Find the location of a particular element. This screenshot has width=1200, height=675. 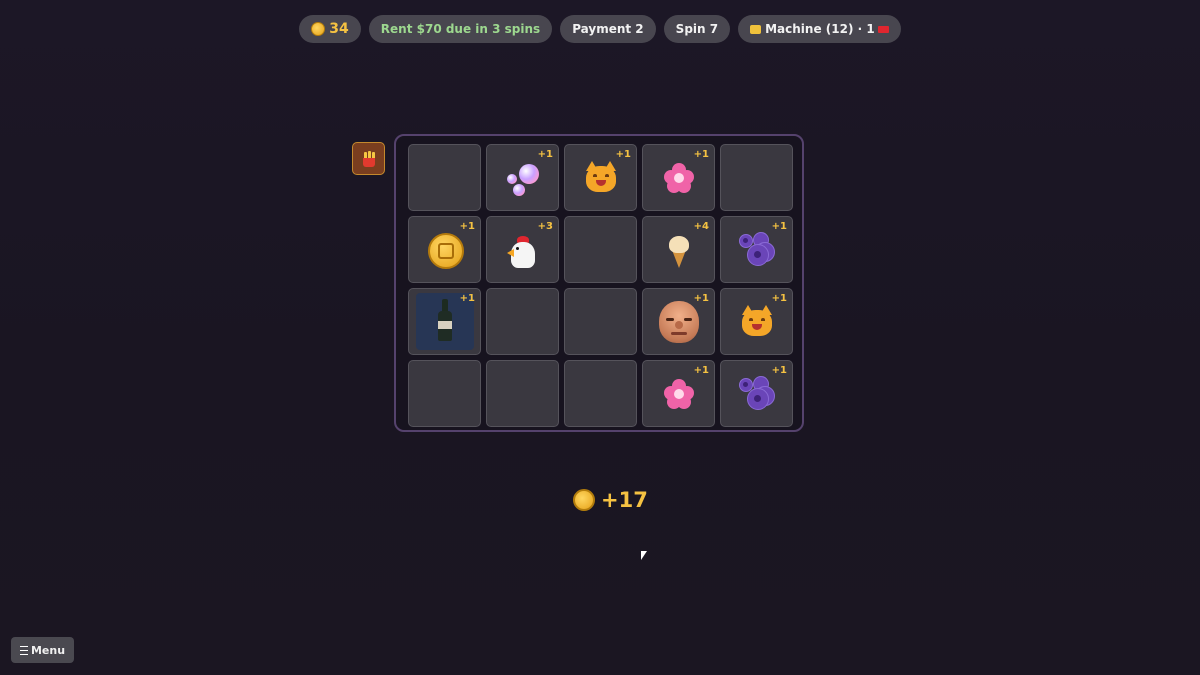

item-fries is located at coordinates (368, 158).